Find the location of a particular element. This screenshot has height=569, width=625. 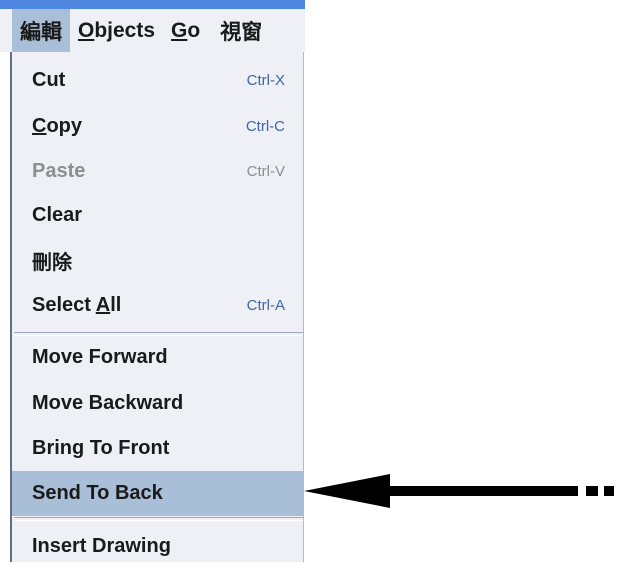

menu-item-cut: Cut Ctrl-X is located at coordinates (157, 80).